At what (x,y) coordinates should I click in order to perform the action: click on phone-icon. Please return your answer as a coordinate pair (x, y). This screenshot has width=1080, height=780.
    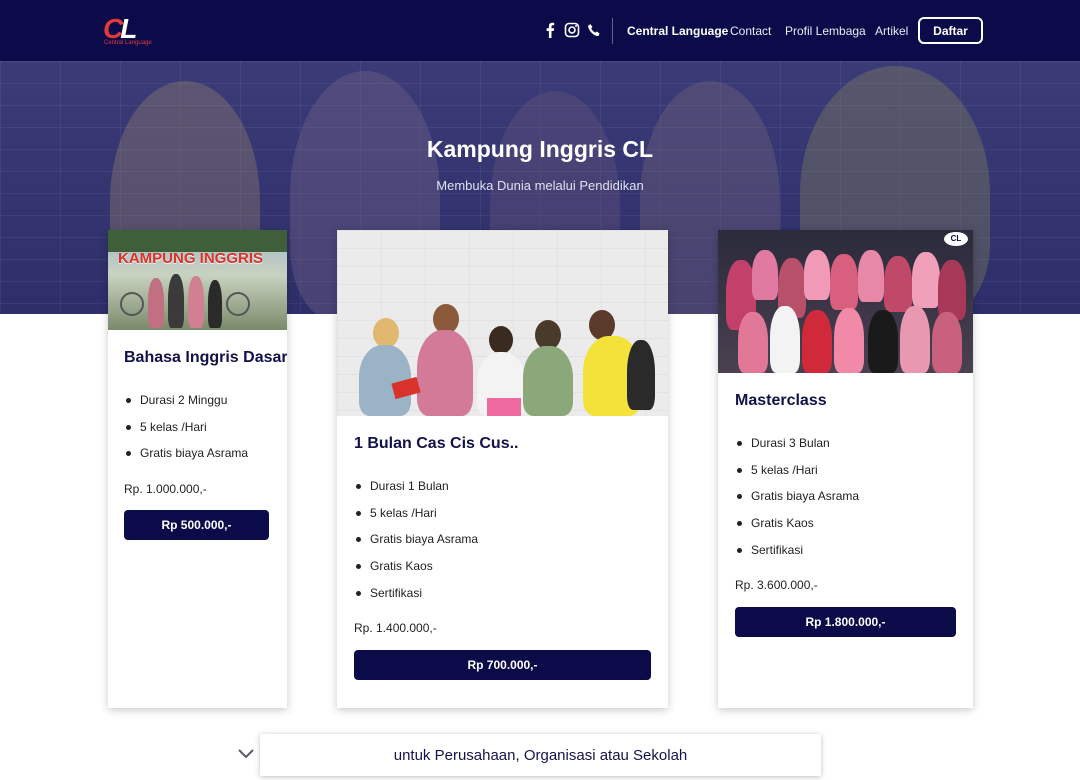
    Looking at the image, I should click on (594, 30).